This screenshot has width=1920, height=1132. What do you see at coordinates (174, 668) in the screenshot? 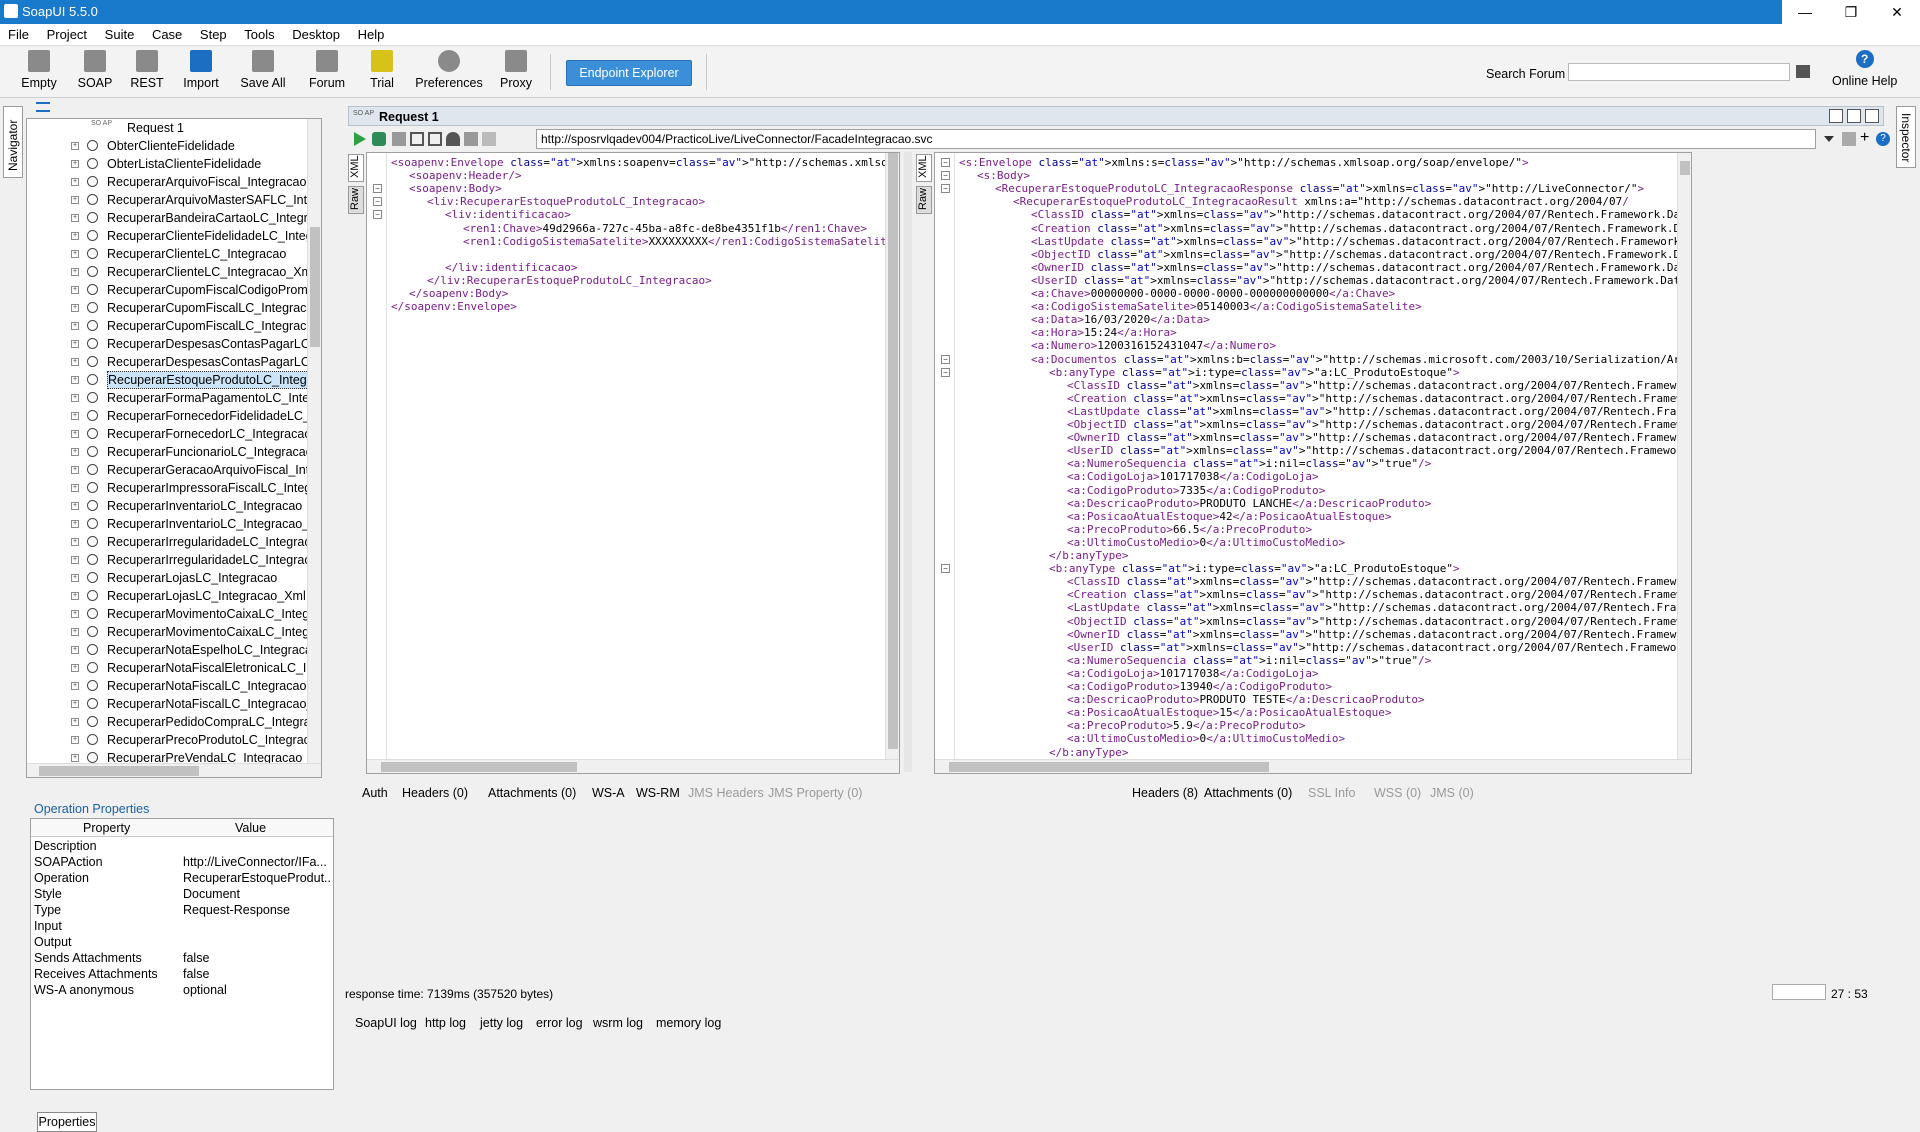
I see `tree-item: + RecuperarNotaFiscalEletronicaLC_Integr` at bounding box center [174, 668].